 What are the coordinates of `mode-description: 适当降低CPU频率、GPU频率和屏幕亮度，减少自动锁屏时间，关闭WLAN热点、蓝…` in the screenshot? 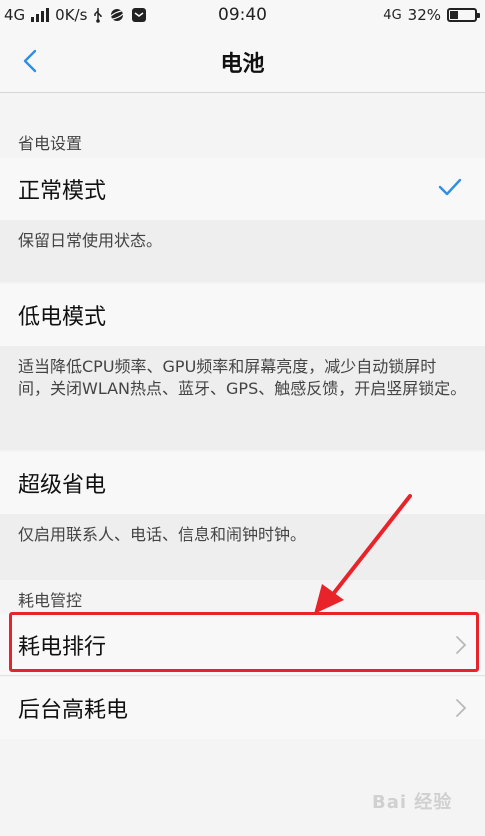 It's located at (242, 398).